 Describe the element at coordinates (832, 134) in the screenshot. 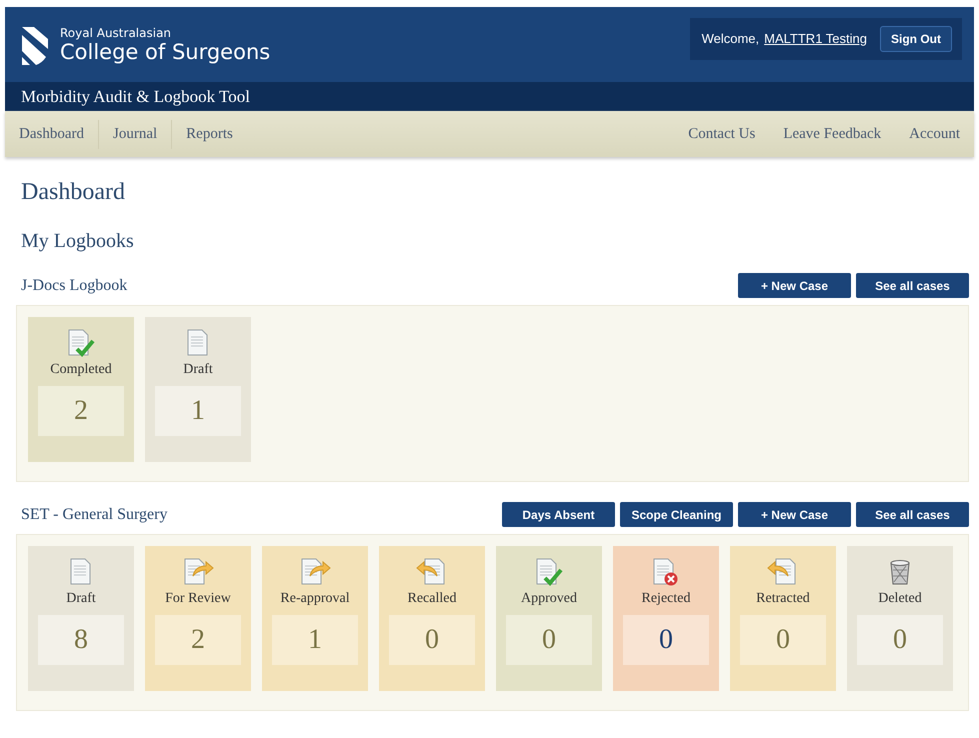

I see `nav-link: Leave Feedback` at that location.